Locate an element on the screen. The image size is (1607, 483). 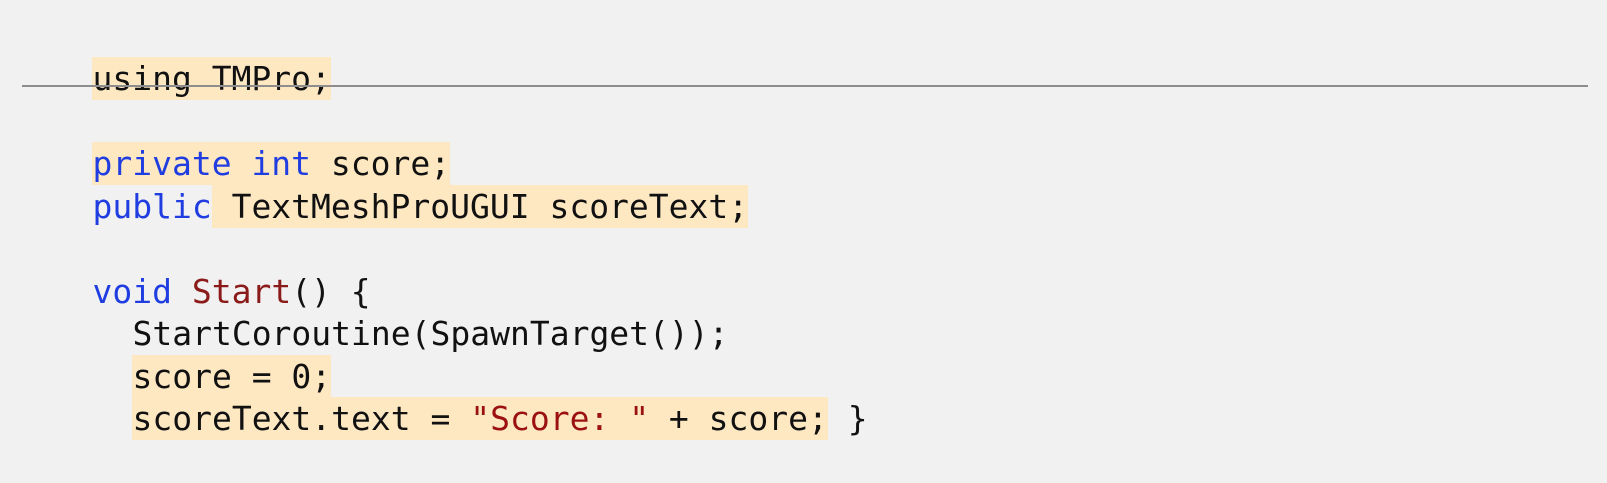
code-line-void-start: void Start() { is located at coordinates (191, 269).